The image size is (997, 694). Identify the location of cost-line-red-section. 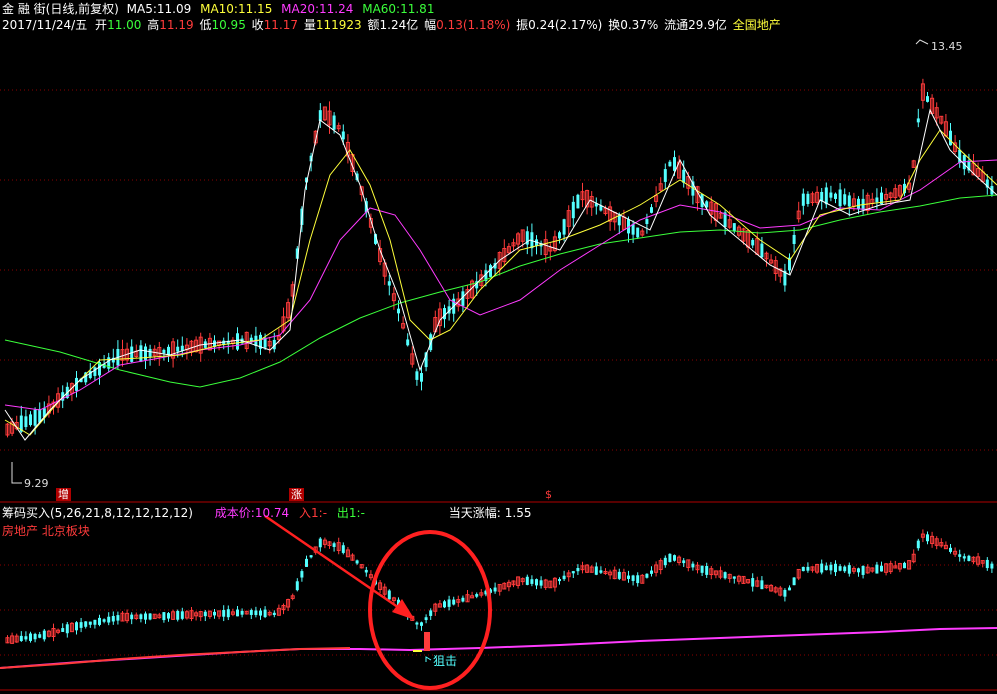
(175, 658).